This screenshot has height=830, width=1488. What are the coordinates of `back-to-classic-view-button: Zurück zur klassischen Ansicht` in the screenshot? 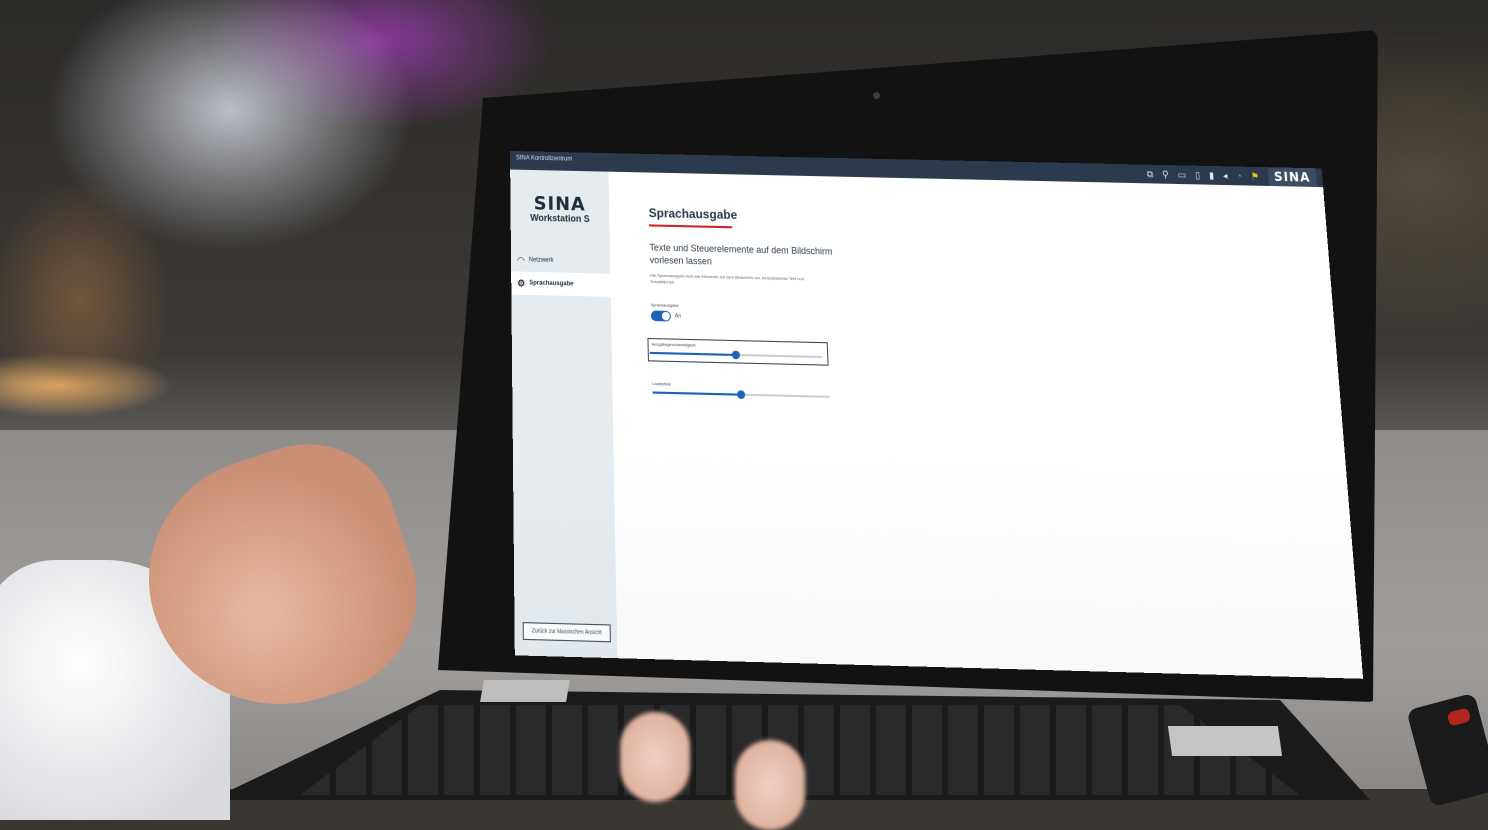 It's located at (566, 632).